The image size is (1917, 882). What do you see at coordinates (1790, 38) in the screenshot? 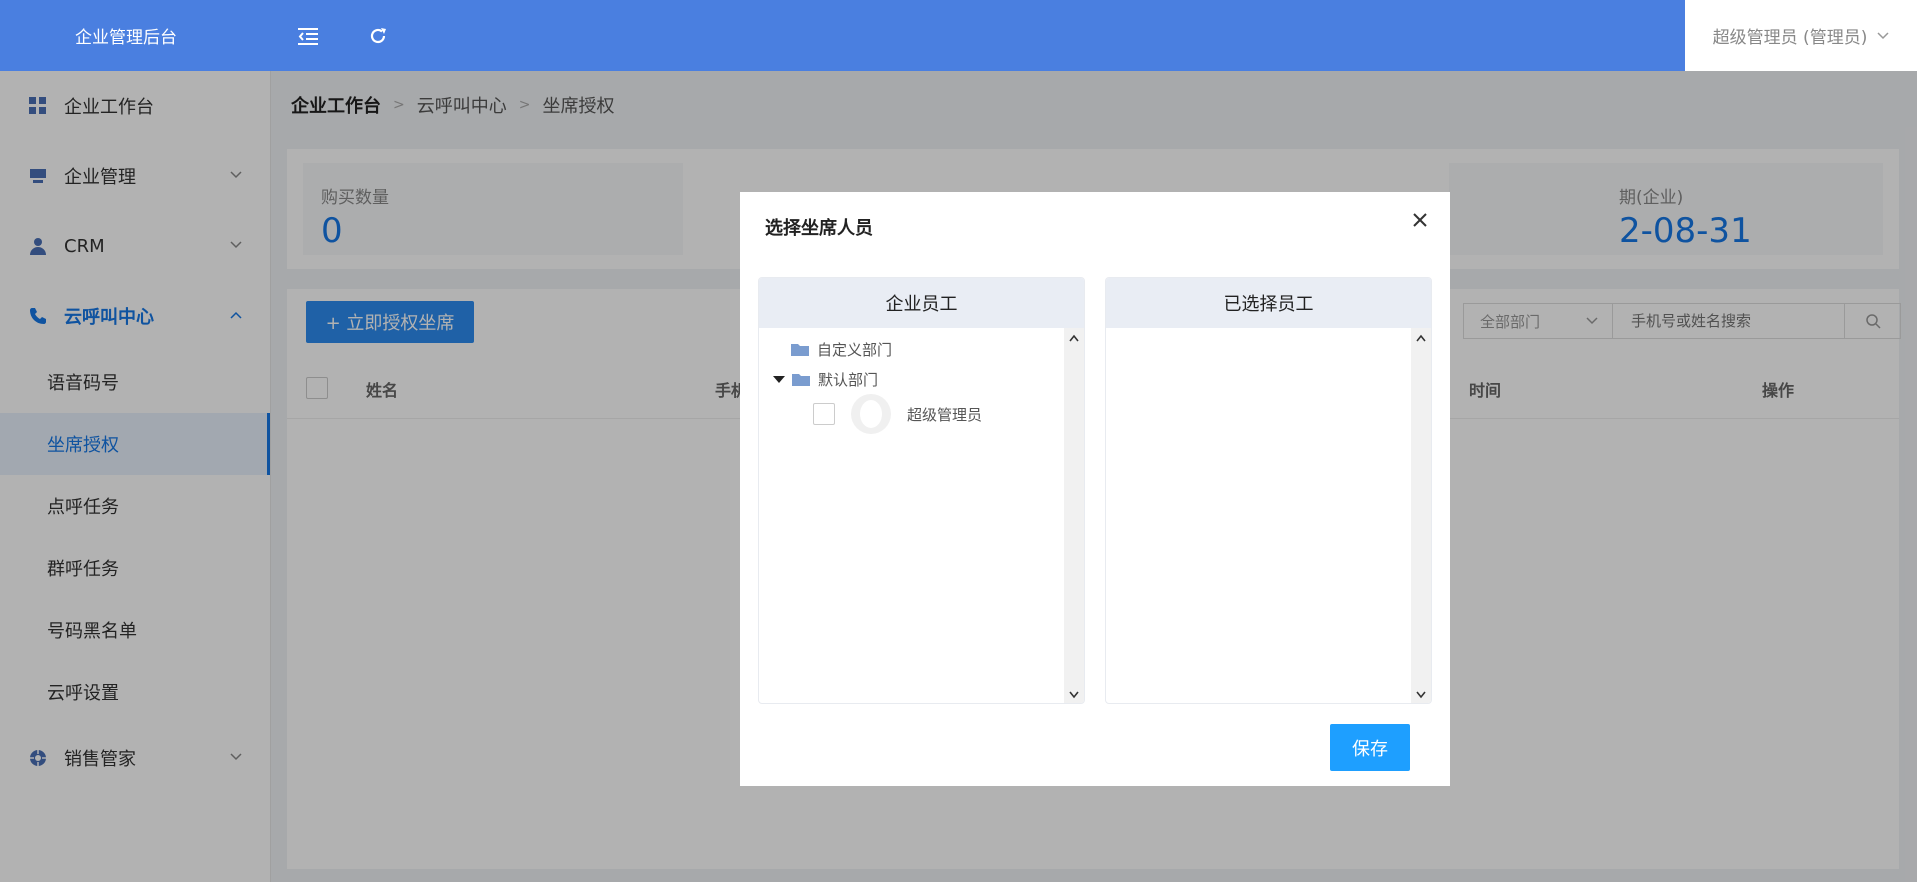
I see `user-name: 超级管理员 (管理员)` at bounding box center [1790, 38].